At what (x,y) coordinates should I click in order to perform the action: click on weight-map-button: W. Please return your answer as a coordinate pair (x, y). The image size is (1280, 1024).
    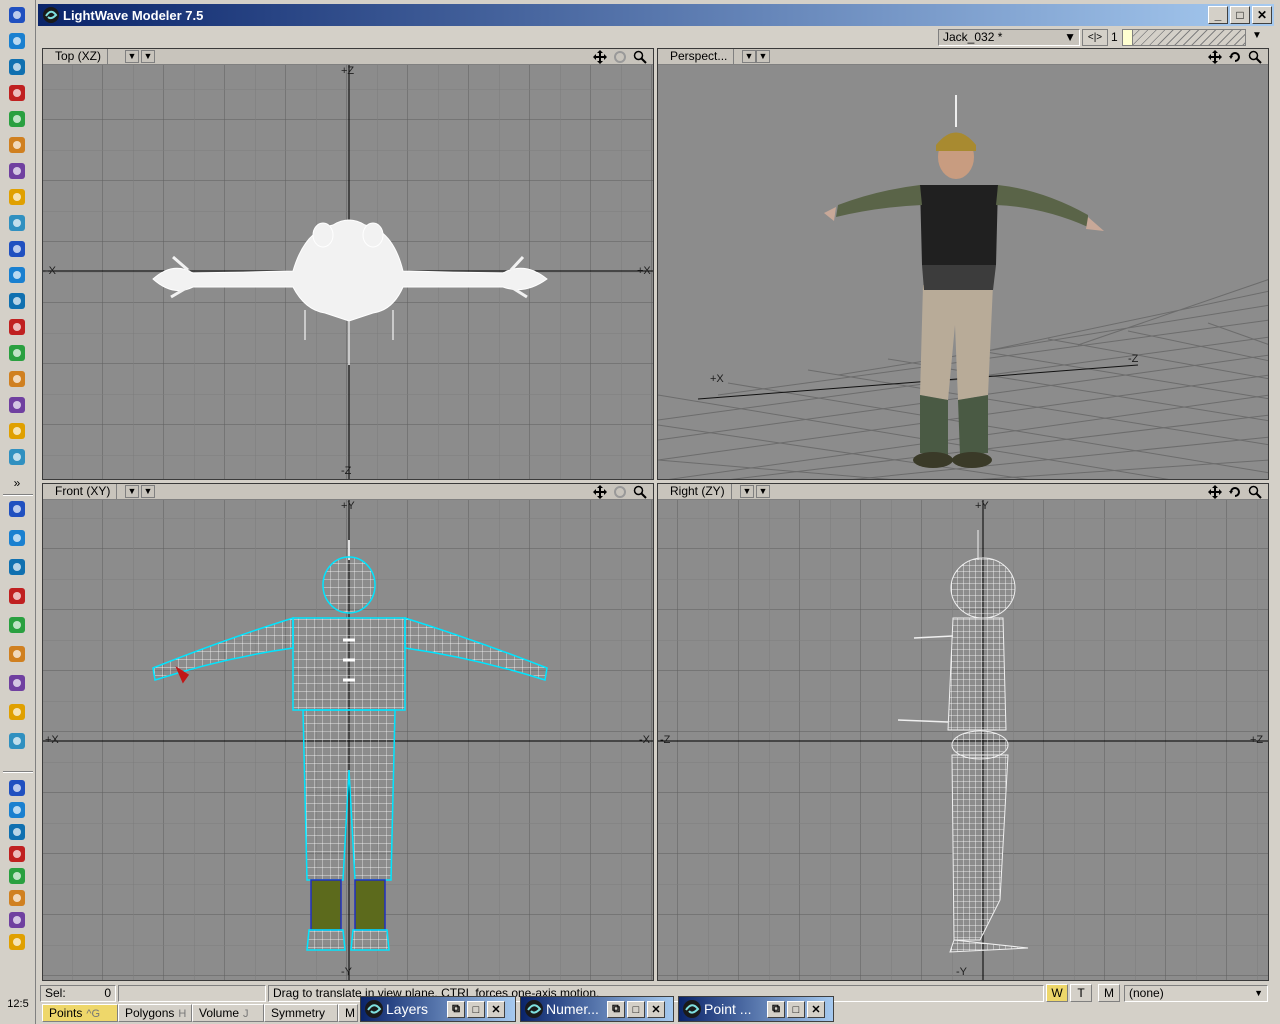
    Looking at the image, I should click on (1057, 993).